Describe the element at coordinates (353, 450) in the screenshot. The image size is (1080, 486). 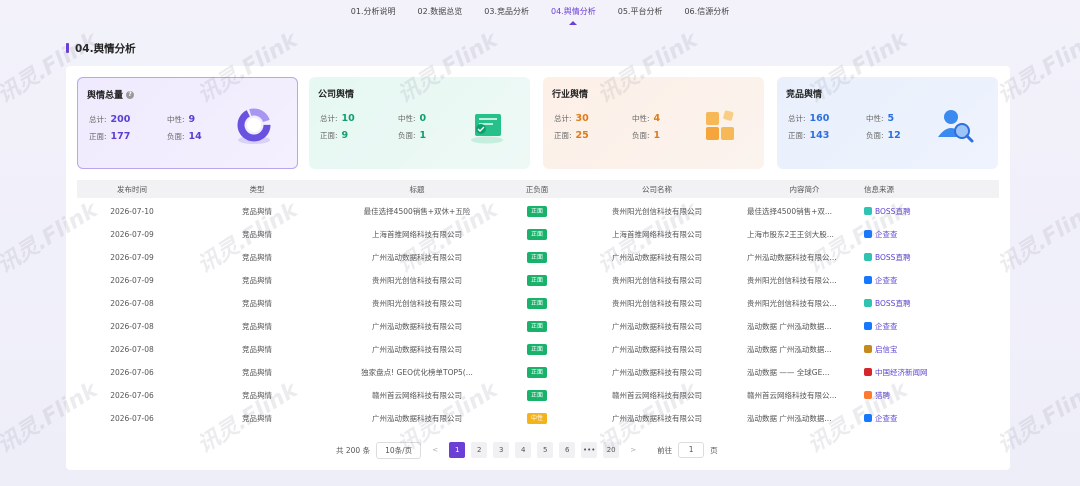
I see `total-count: 共 200 条` at that location.